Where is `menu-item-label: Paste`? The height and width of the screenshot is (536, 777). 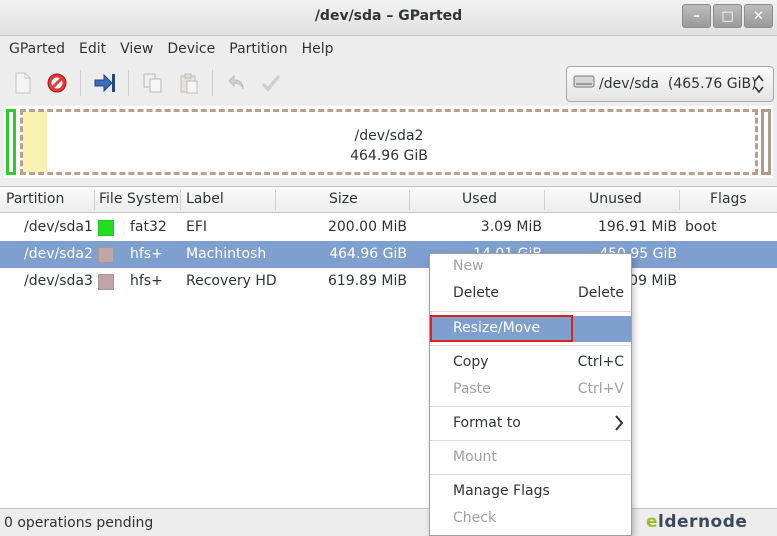
menu-item-label: Paste is located at coordinates (472, 389).